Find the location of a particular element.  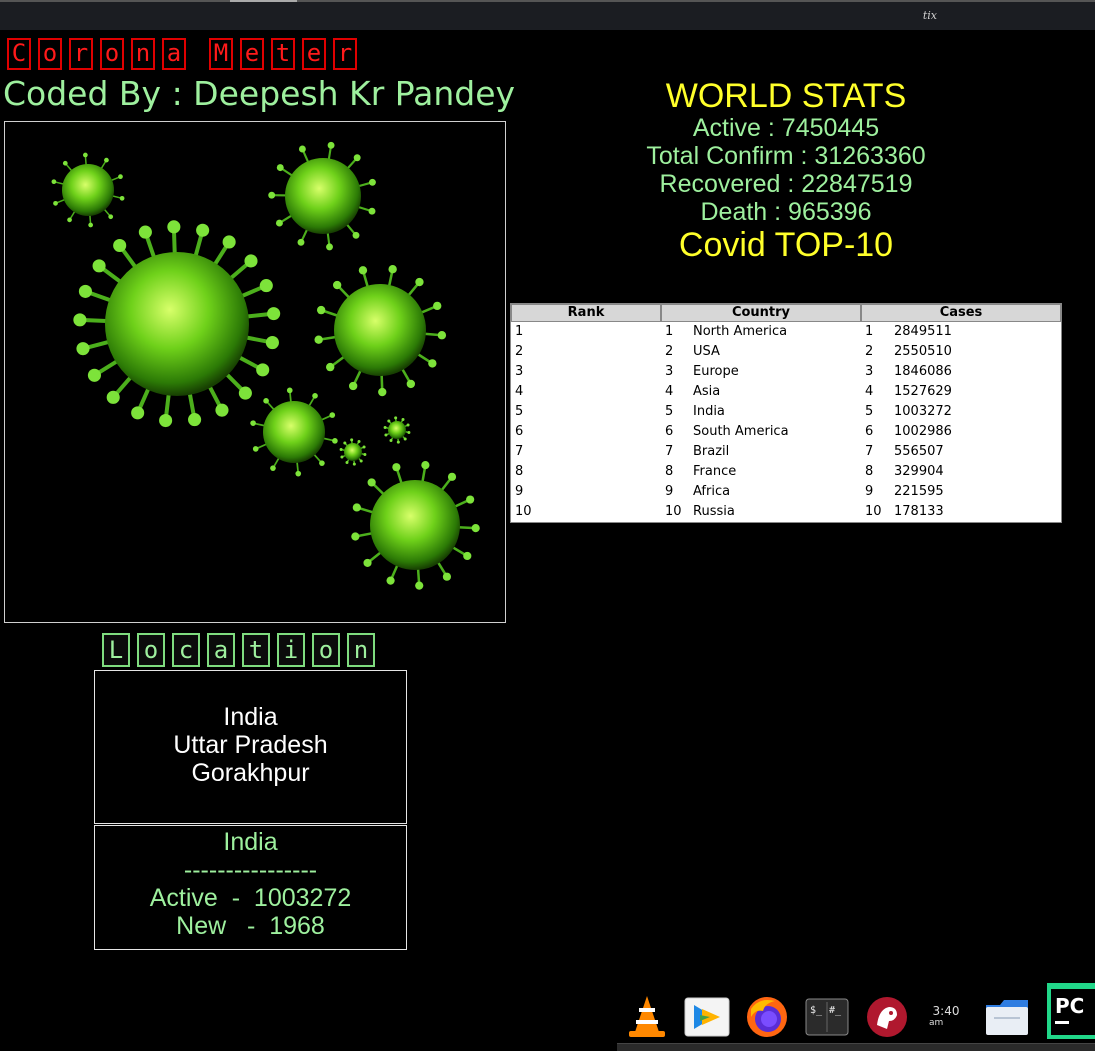

cases-value: 556507 is located at coordinates (919, 451).